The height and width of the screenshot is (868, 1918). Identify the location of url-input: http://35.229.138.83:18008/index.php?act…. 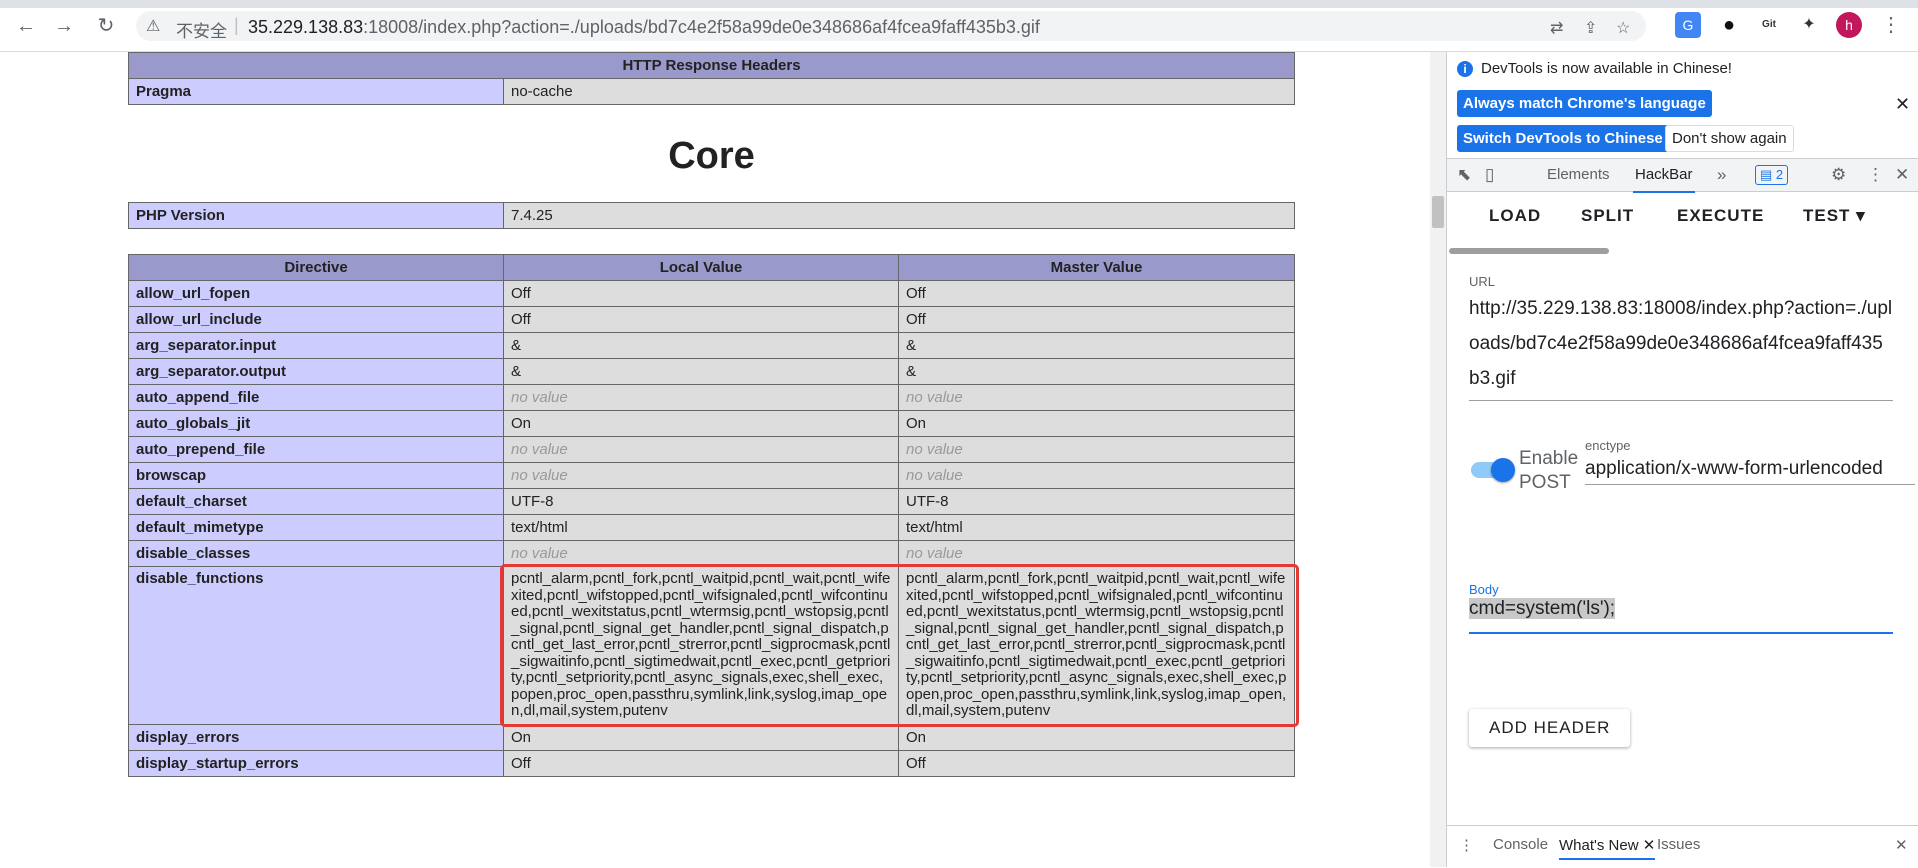
(1681, 346).